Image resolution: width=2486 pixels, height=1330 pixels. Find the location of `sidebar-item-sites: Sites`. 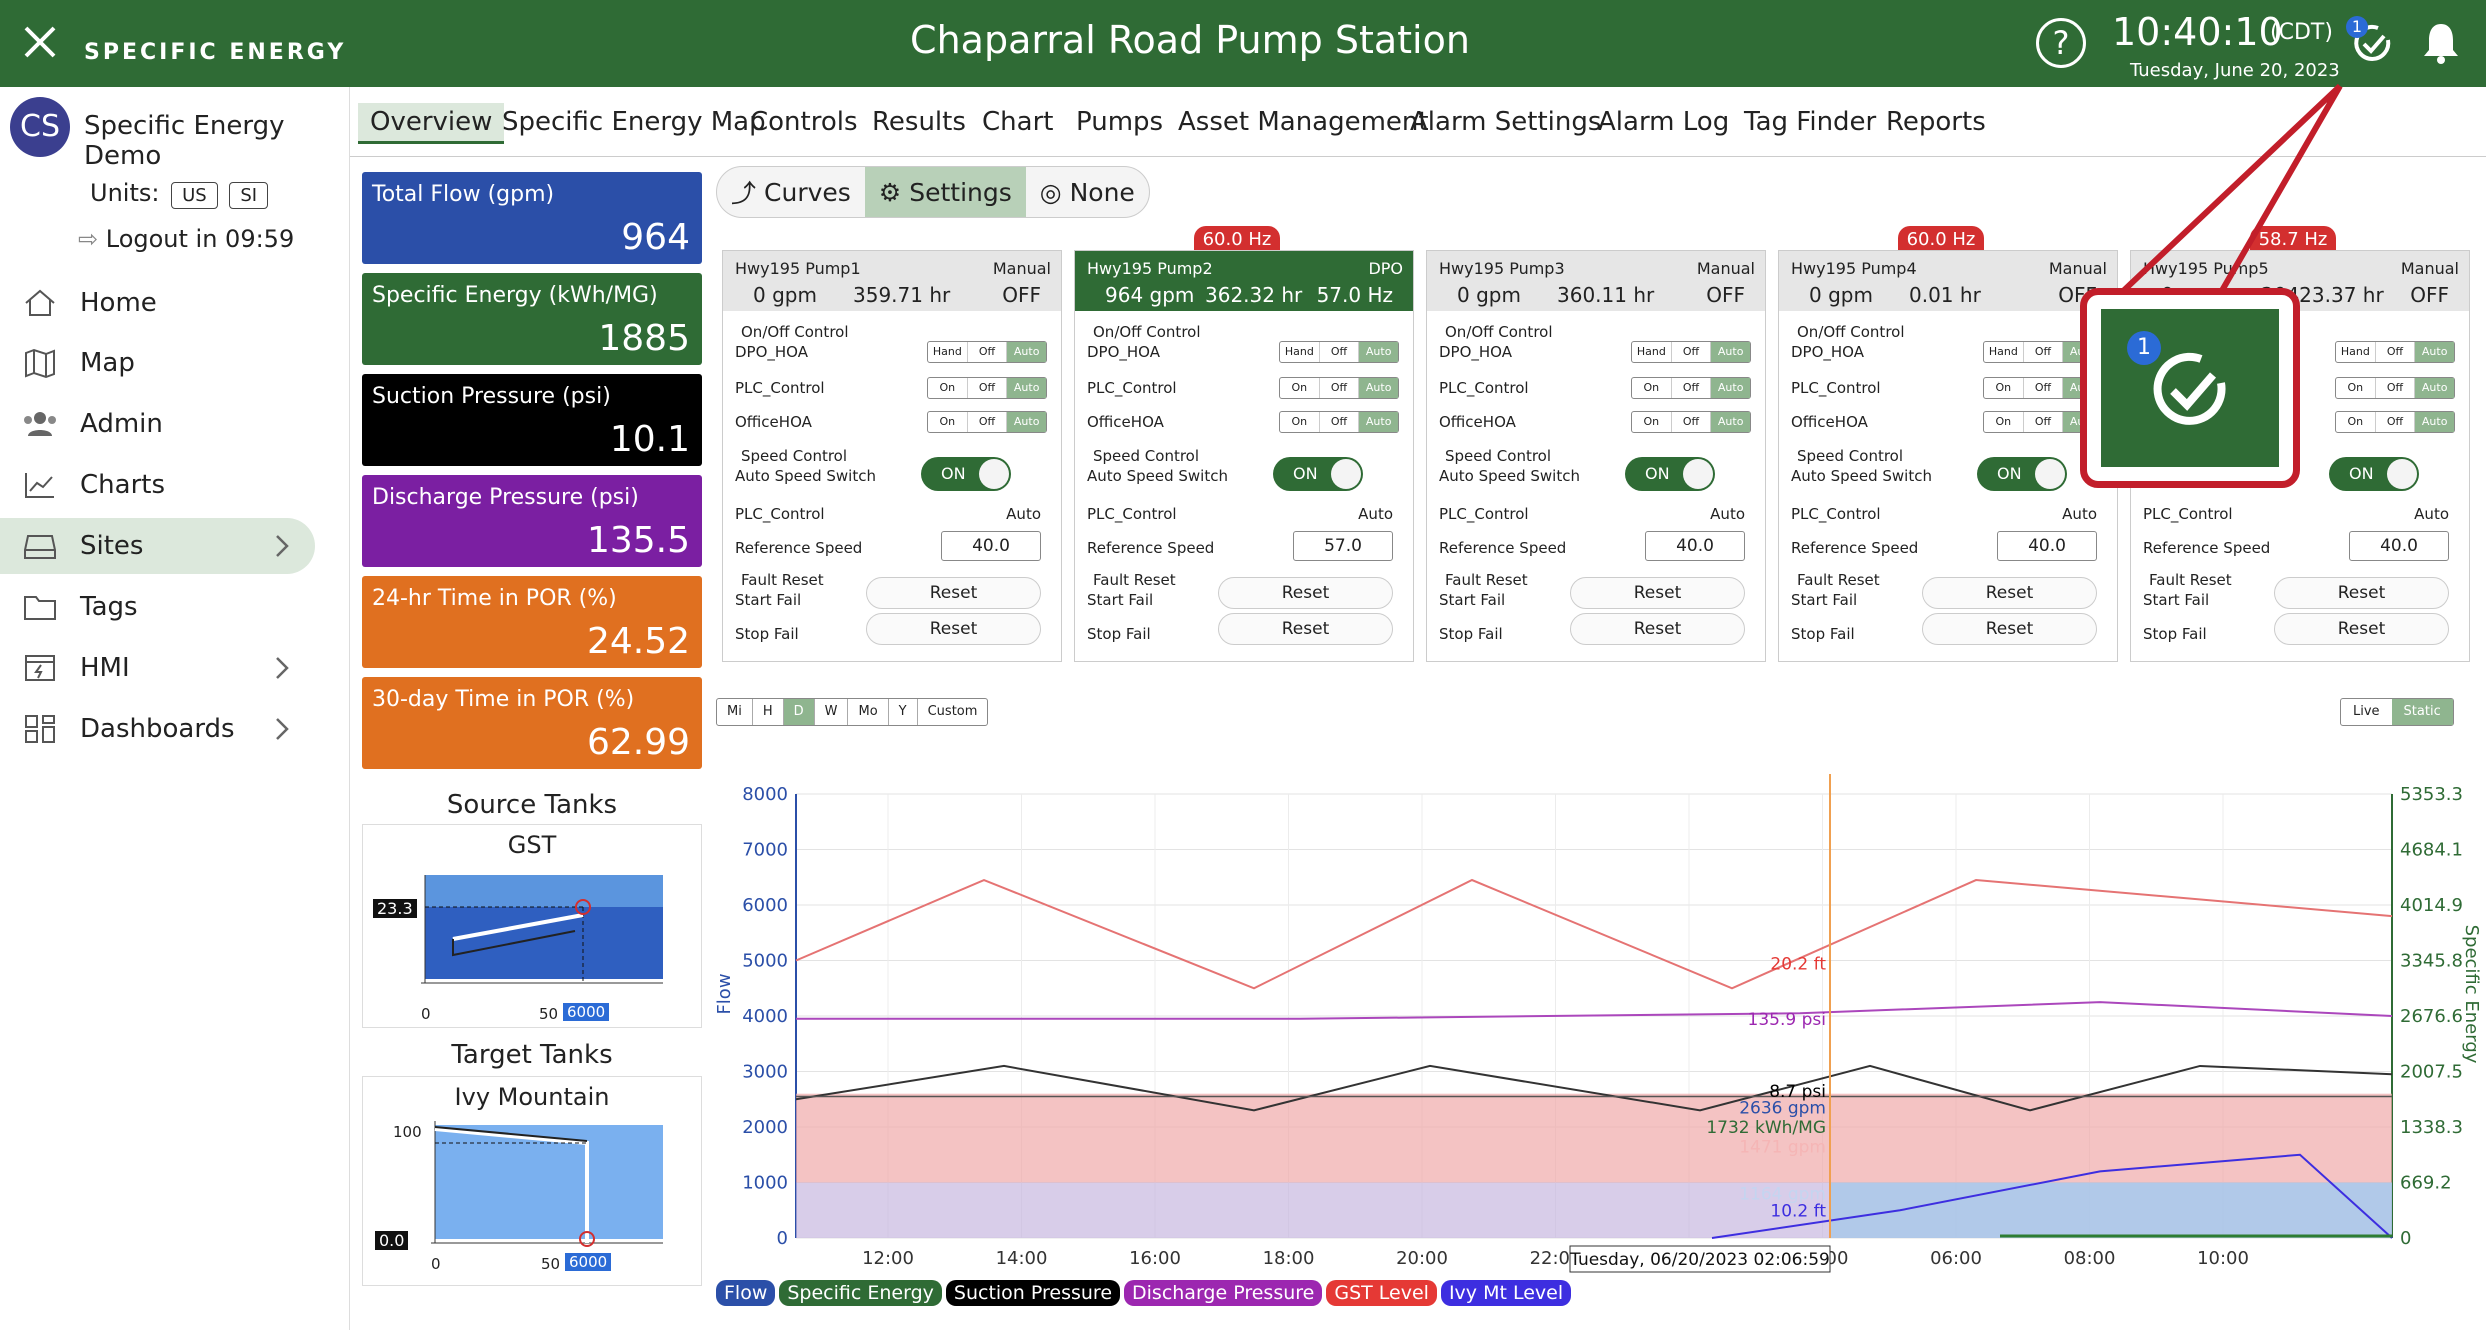

sidebar-item-sites: Sites is located at coordinates (157, 546).